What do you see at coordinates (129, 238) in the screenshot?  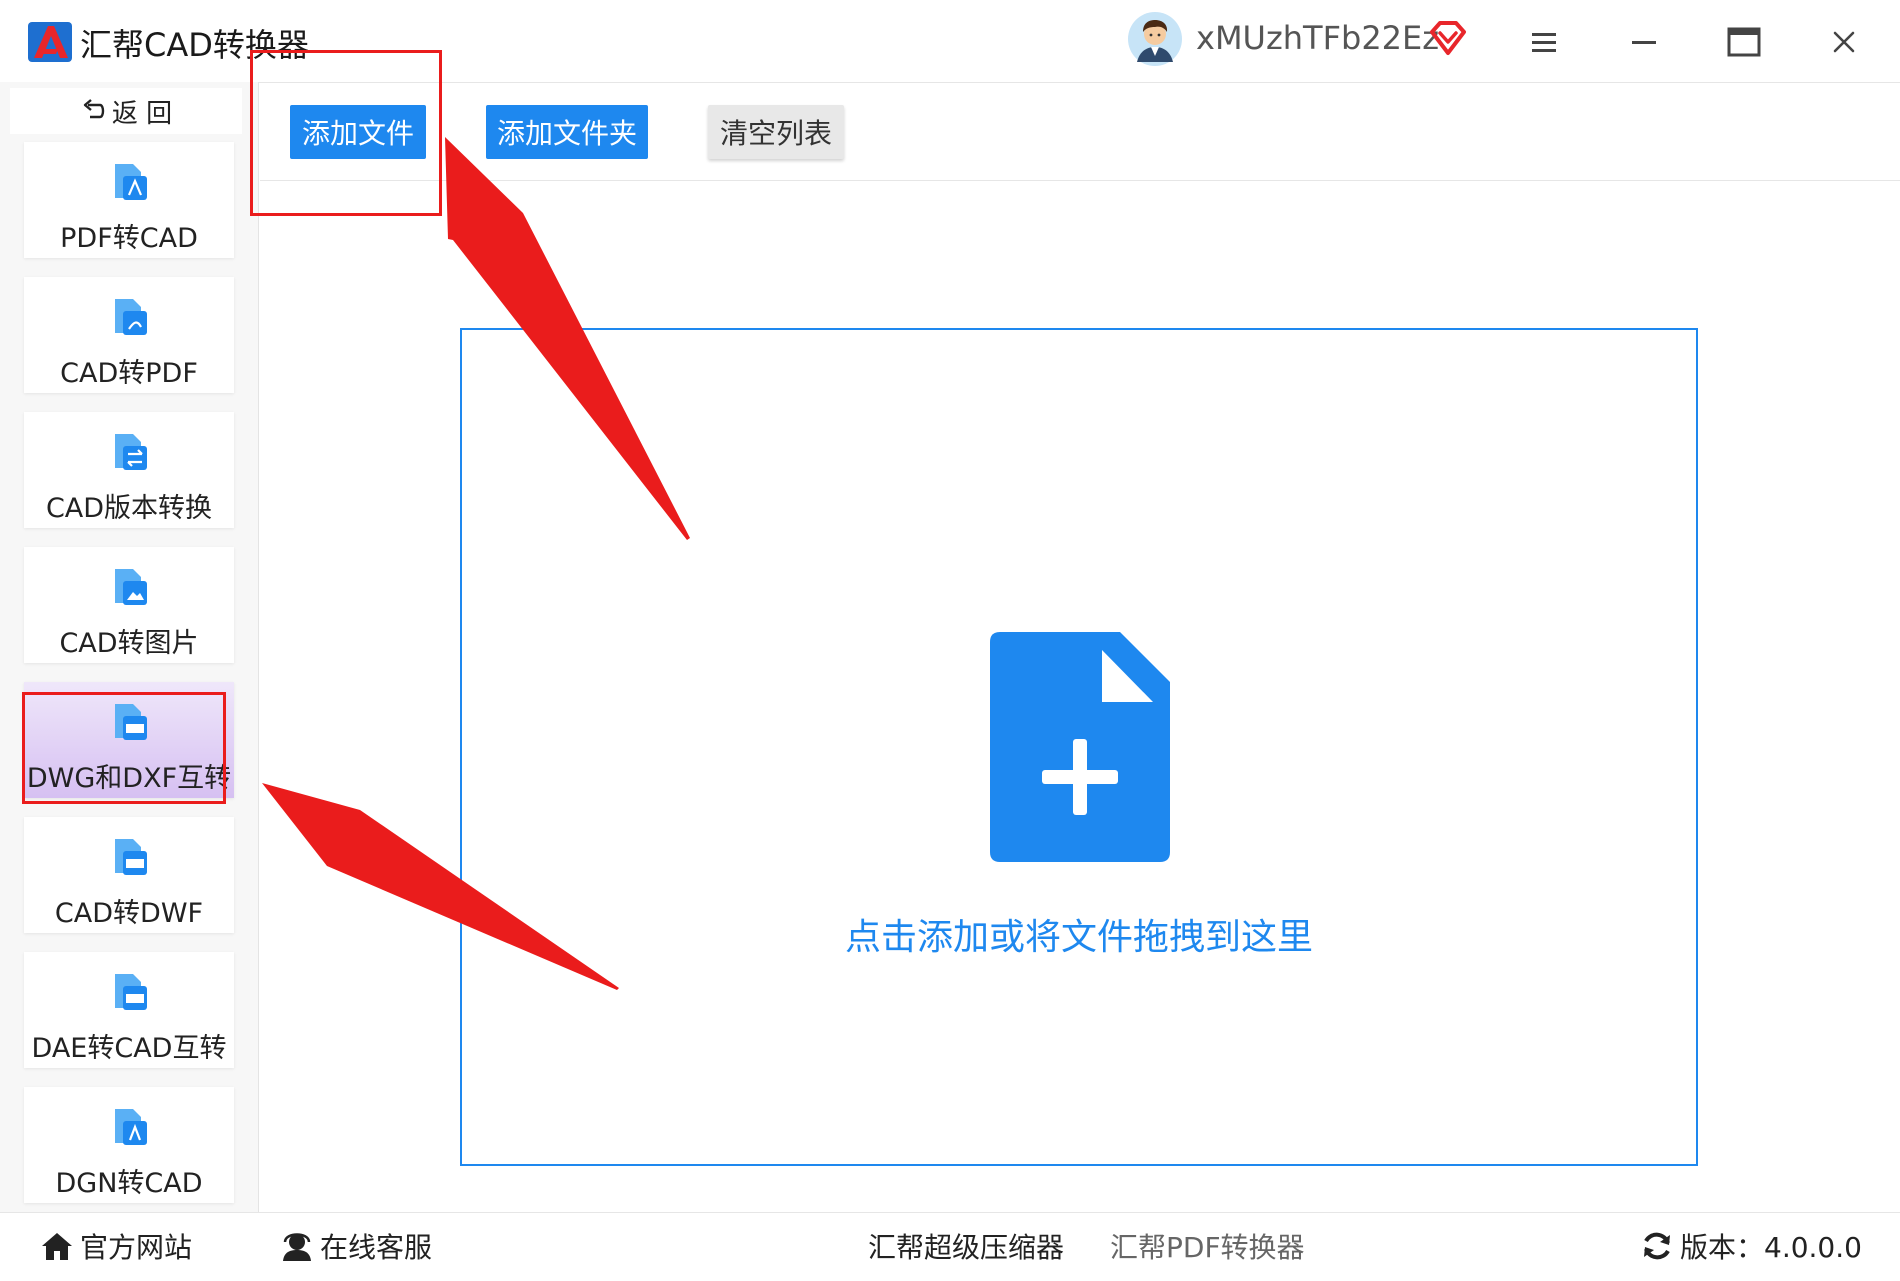 I see `sidebar-item-label: PDF转CAD` at bounding box center [129, 238].